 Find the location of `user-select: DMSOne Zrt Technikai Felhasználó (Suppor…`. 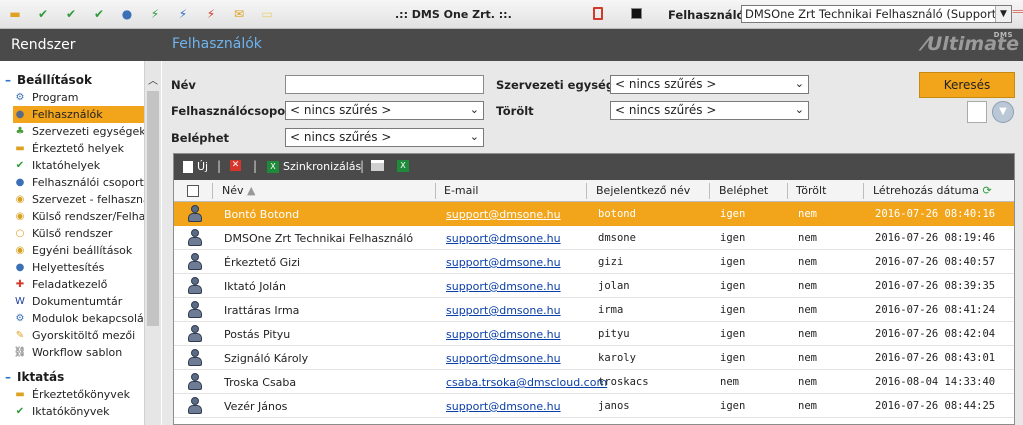

user-select: DMSOne Zrt Technikai Felhasználó (Suppor… is located at coordinates (876, 14).